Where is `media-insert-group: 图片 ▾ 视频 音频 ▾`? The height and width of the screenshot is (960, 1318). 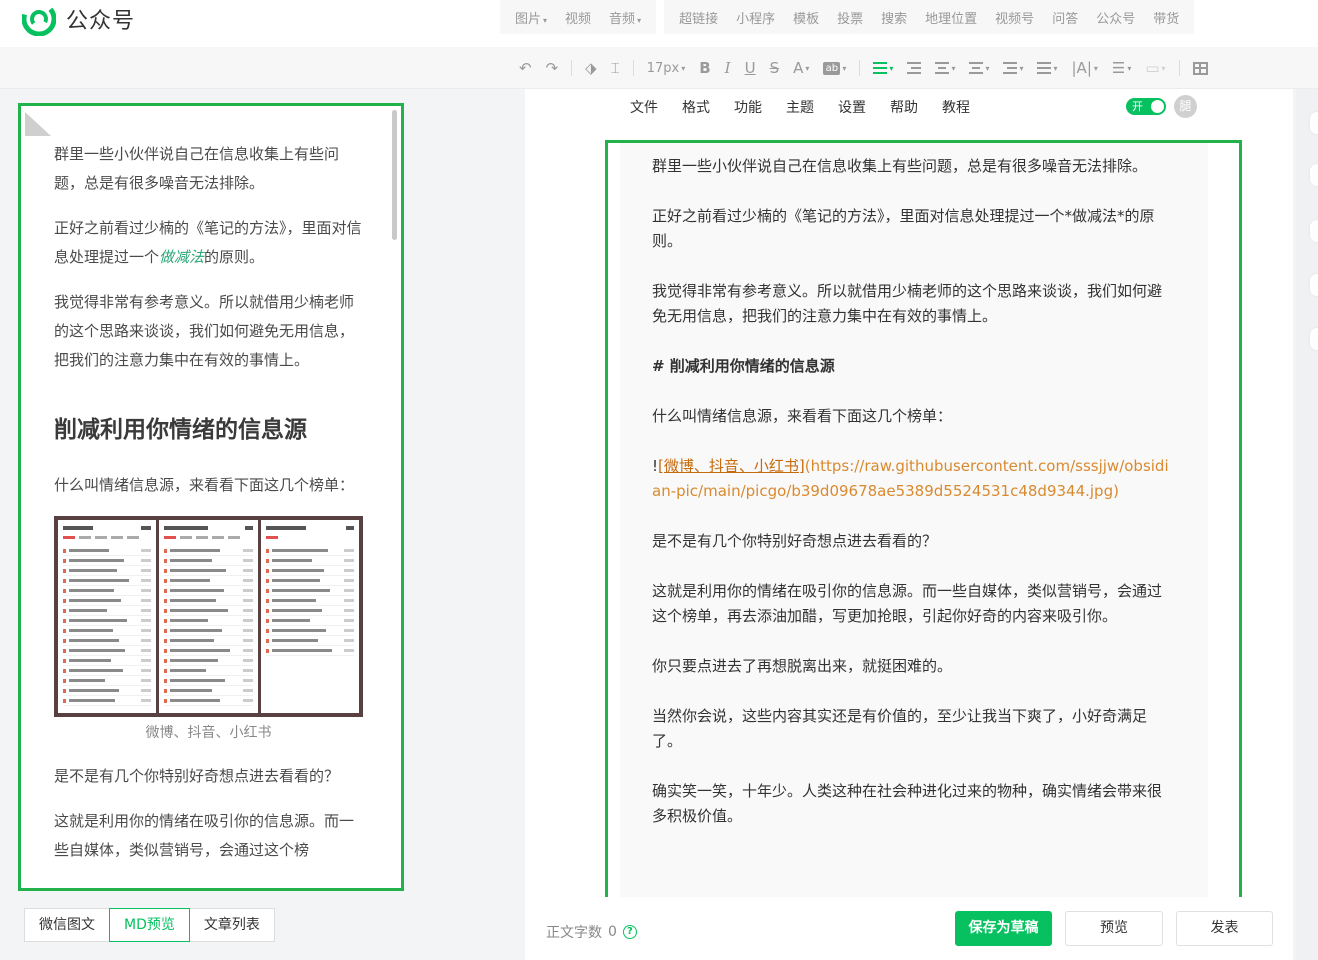
media-insert-group: 图片 ▾ 视频 音频 ▾ is located at coordinates (578, 17).